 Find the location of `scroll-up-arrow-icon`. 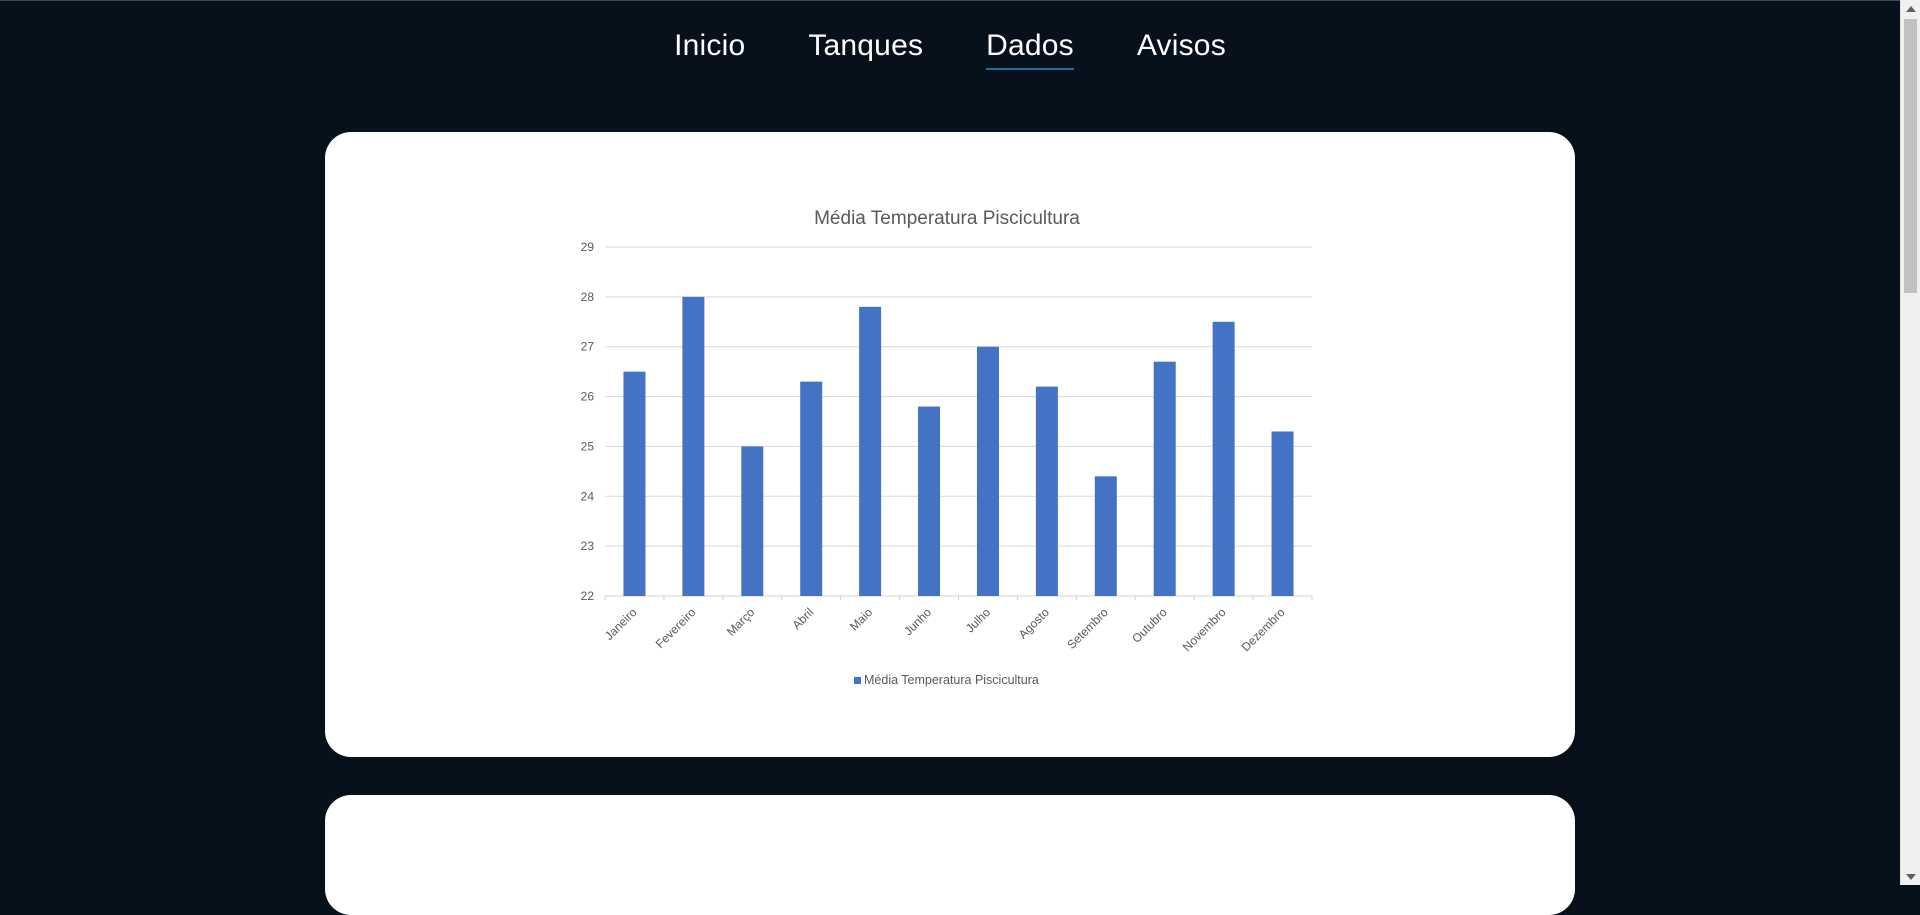

scroll-up-arrow-icon is located at coordinates (1910, 8).